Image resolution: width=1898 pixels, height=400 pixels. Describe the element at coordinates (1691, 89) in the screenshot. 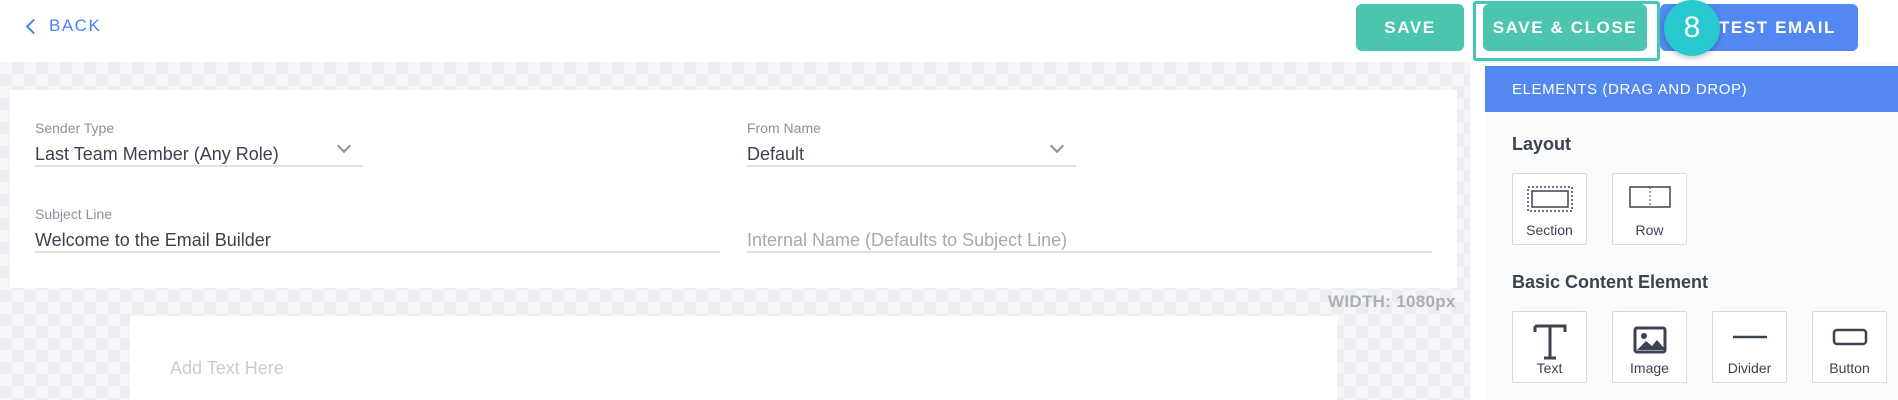

I see `elements-panel-header: ELEMENTS (DRAG AND DROP)` at that location.